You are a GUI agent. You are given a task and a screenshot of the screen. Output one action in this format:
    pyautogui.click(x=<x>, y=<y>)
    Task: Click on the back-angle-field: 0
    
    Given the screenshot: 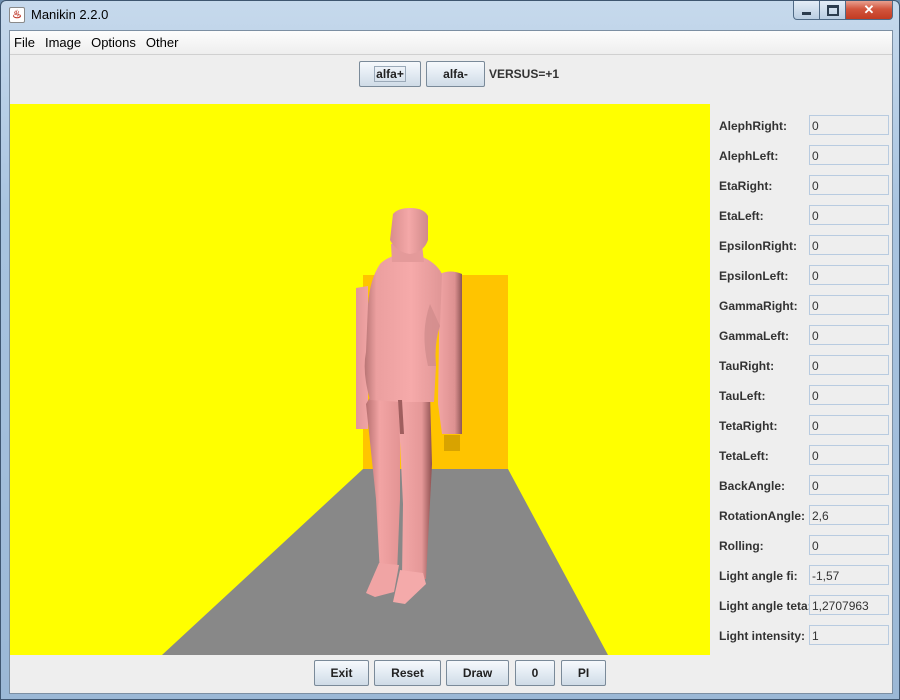 What is the action you would take?
    pyautogui.click(x=849, y=485)
    